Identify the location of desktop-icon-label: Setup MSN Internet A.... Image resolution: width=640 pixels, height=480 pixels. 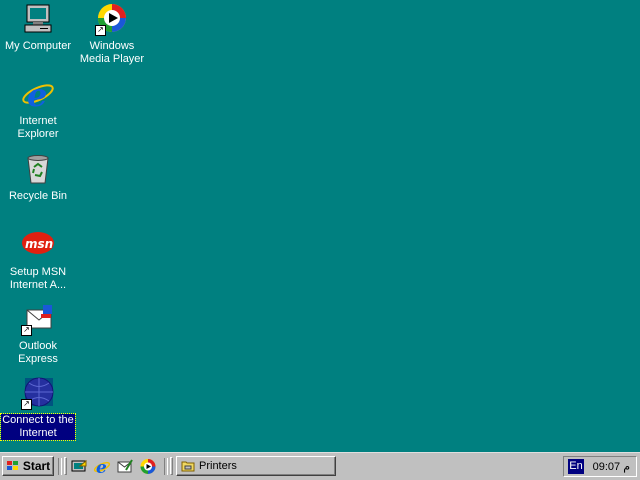
(38, 278).